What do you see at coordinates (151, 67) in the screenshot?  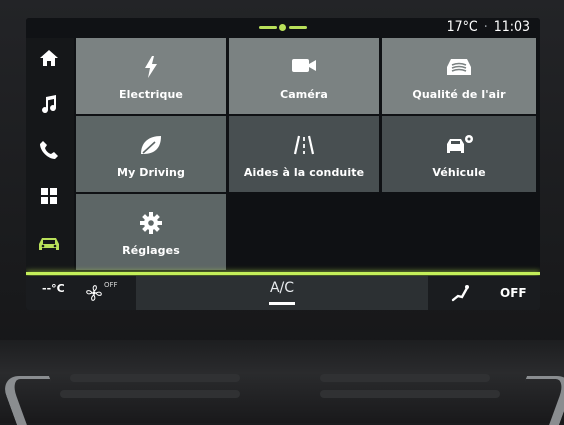 I see `lightning-icon` at bounding box center [151, 67].